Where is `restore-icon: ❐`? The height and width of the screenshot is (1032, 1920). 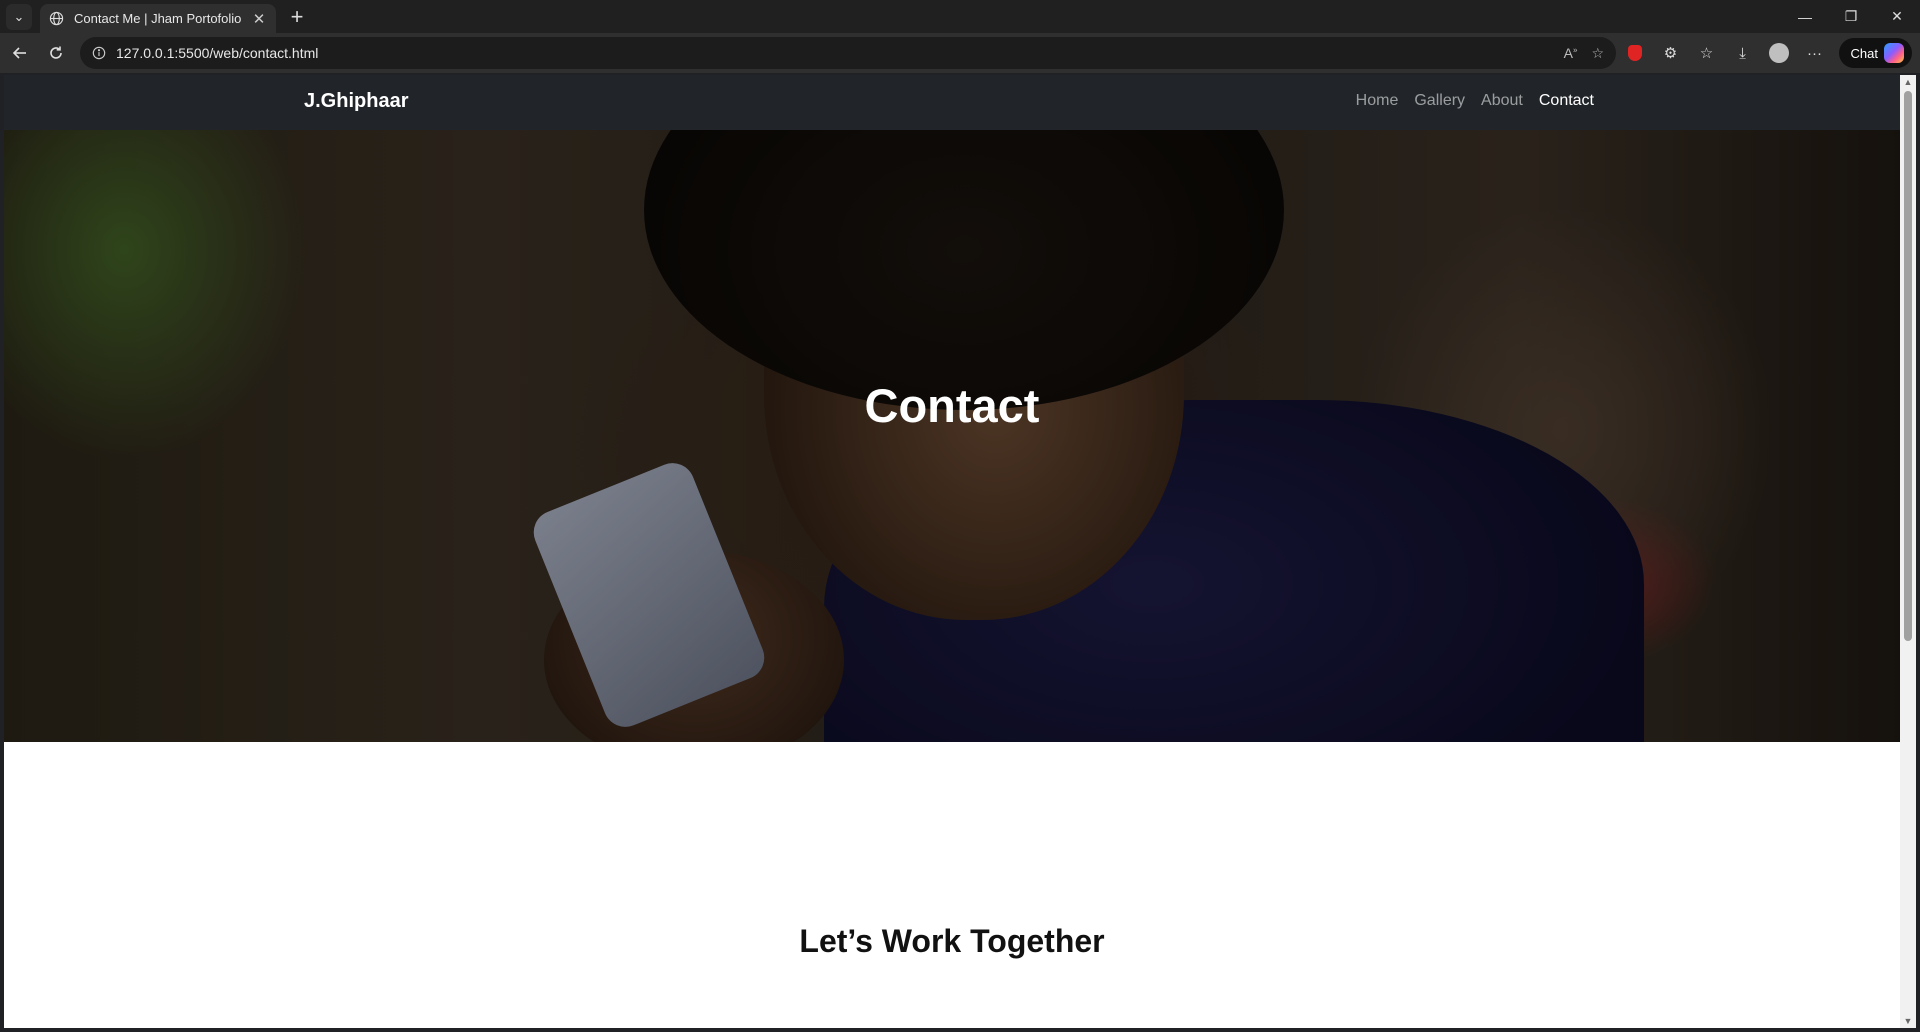 restore-icon: ❐ is located at coordinates (1851, 16).